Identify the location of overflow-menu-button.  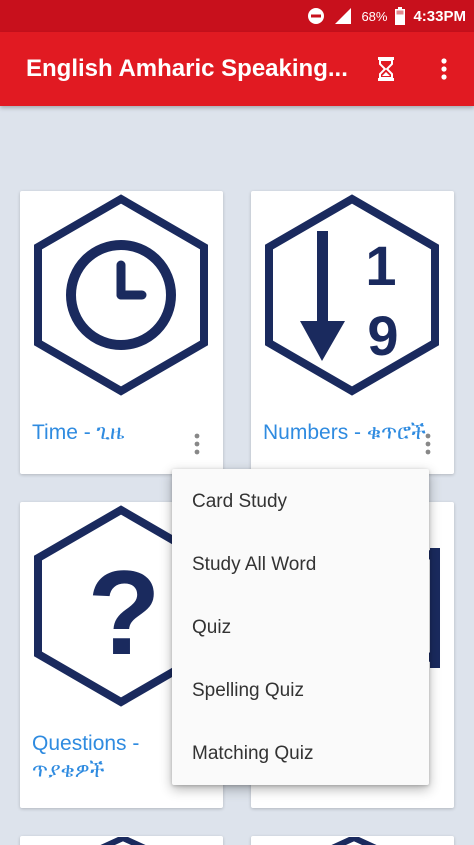
(444, 69).